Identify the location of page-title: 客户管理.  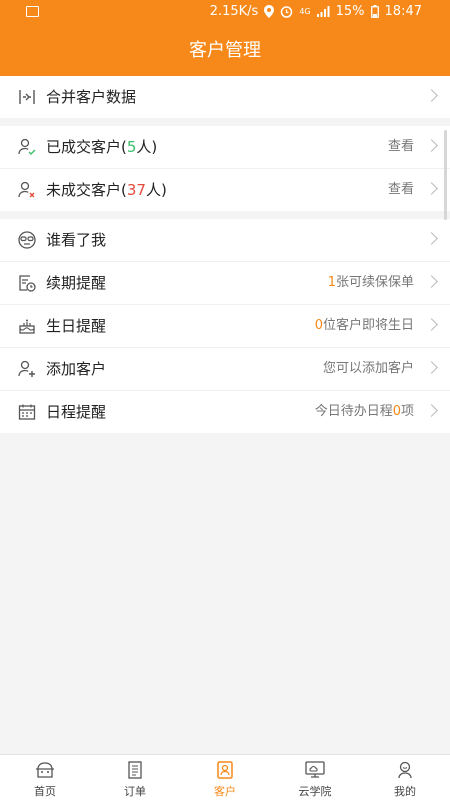
(225, 50).